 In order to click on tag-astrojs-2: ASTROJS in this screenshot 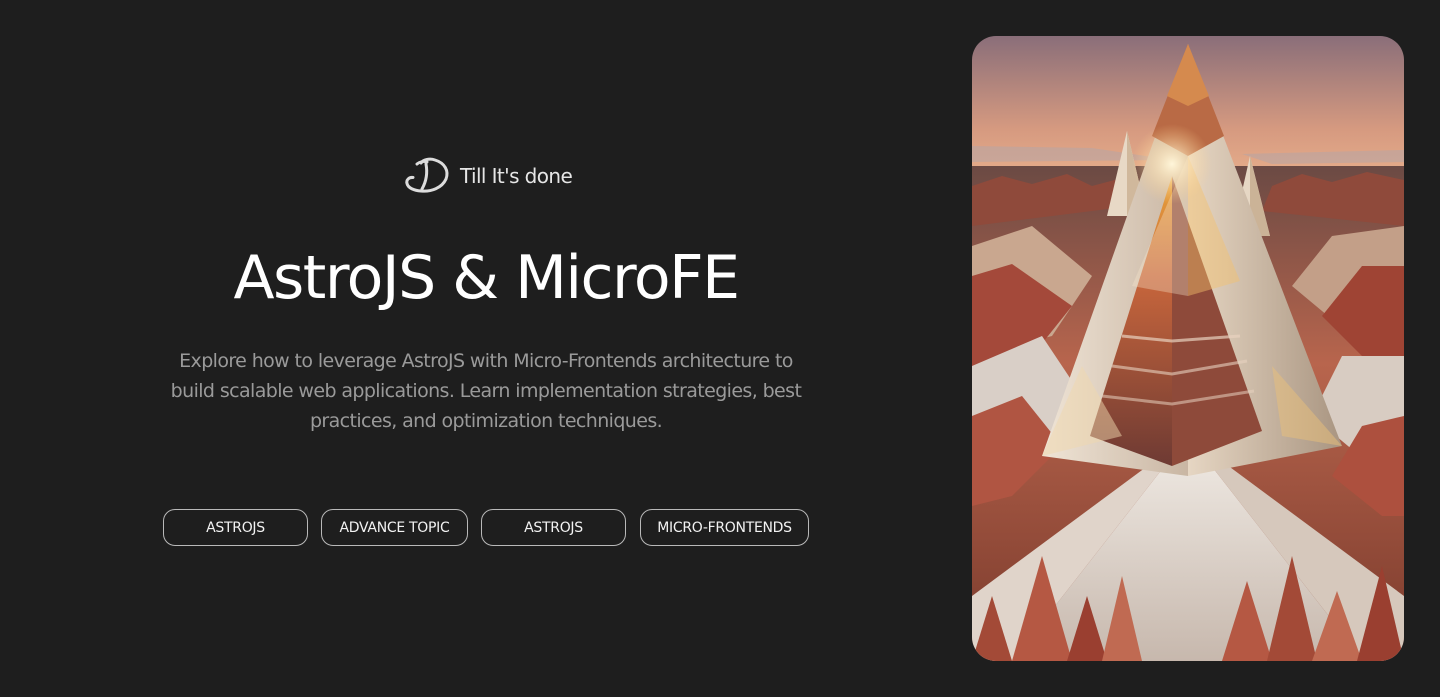, I will do `click(553, 527)`.